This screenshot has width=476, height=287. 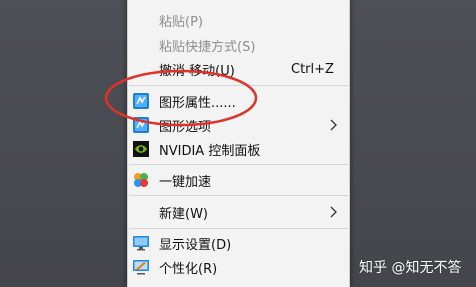 I want to click on menu-item-label: 个性化(R), so click(x=188, y=269).